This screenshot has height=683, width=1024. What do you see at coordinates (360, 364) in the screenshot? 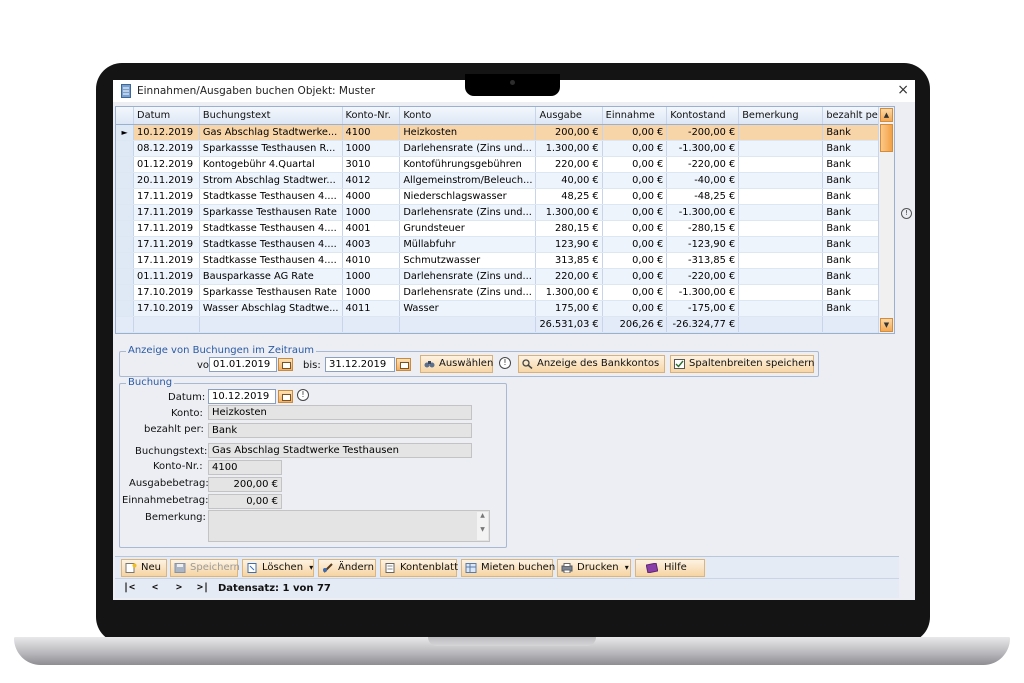
I see `to-date-input: 31.12.2019` at bounding box center [360, 364].